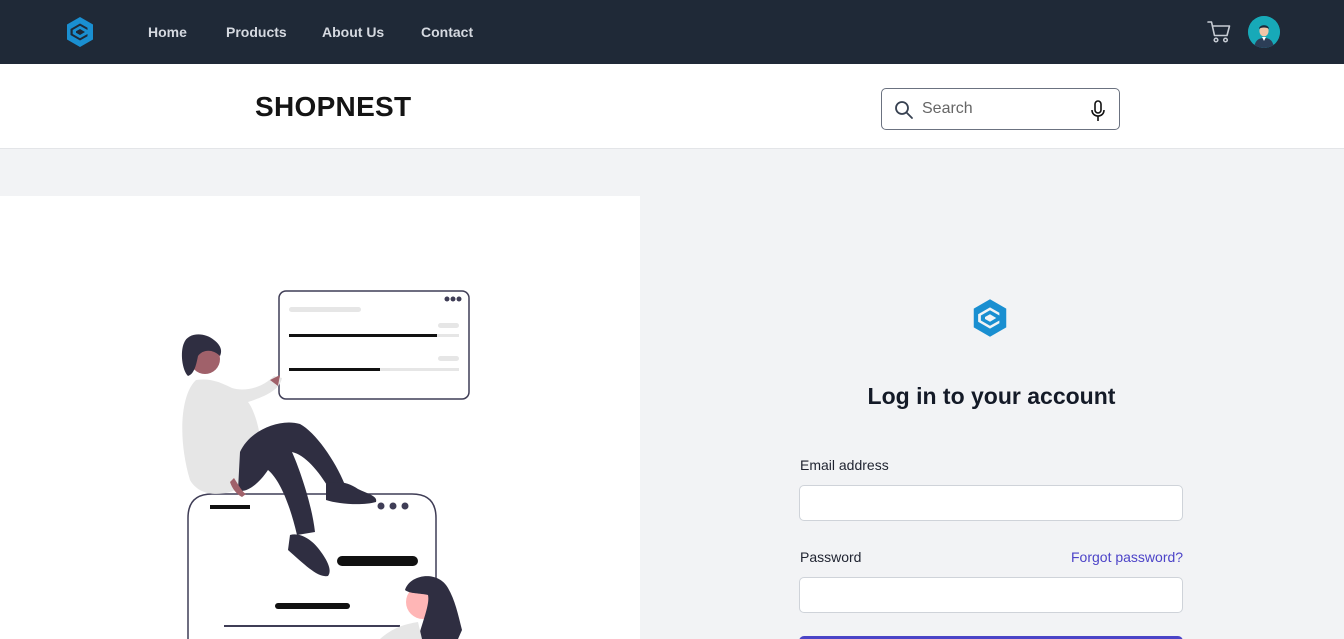  What do you see at coordinates (831, 557) in the screenshot?
I see `password-label: Password` at bounding box center [831, 557].